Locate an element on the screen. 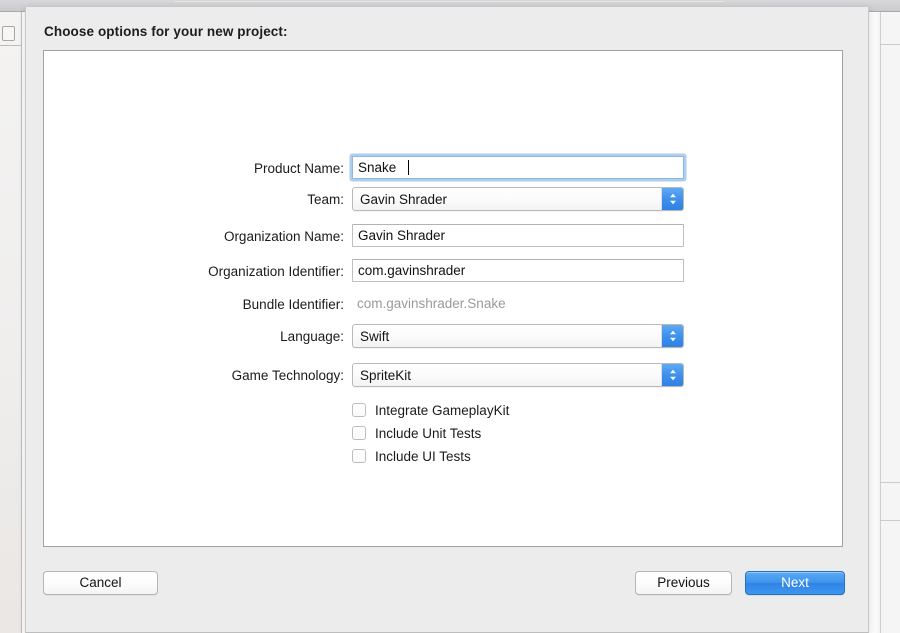 This screenshot has width=900, height=633. team-control: Gavin Shrader is located at coordinates (518, 199).